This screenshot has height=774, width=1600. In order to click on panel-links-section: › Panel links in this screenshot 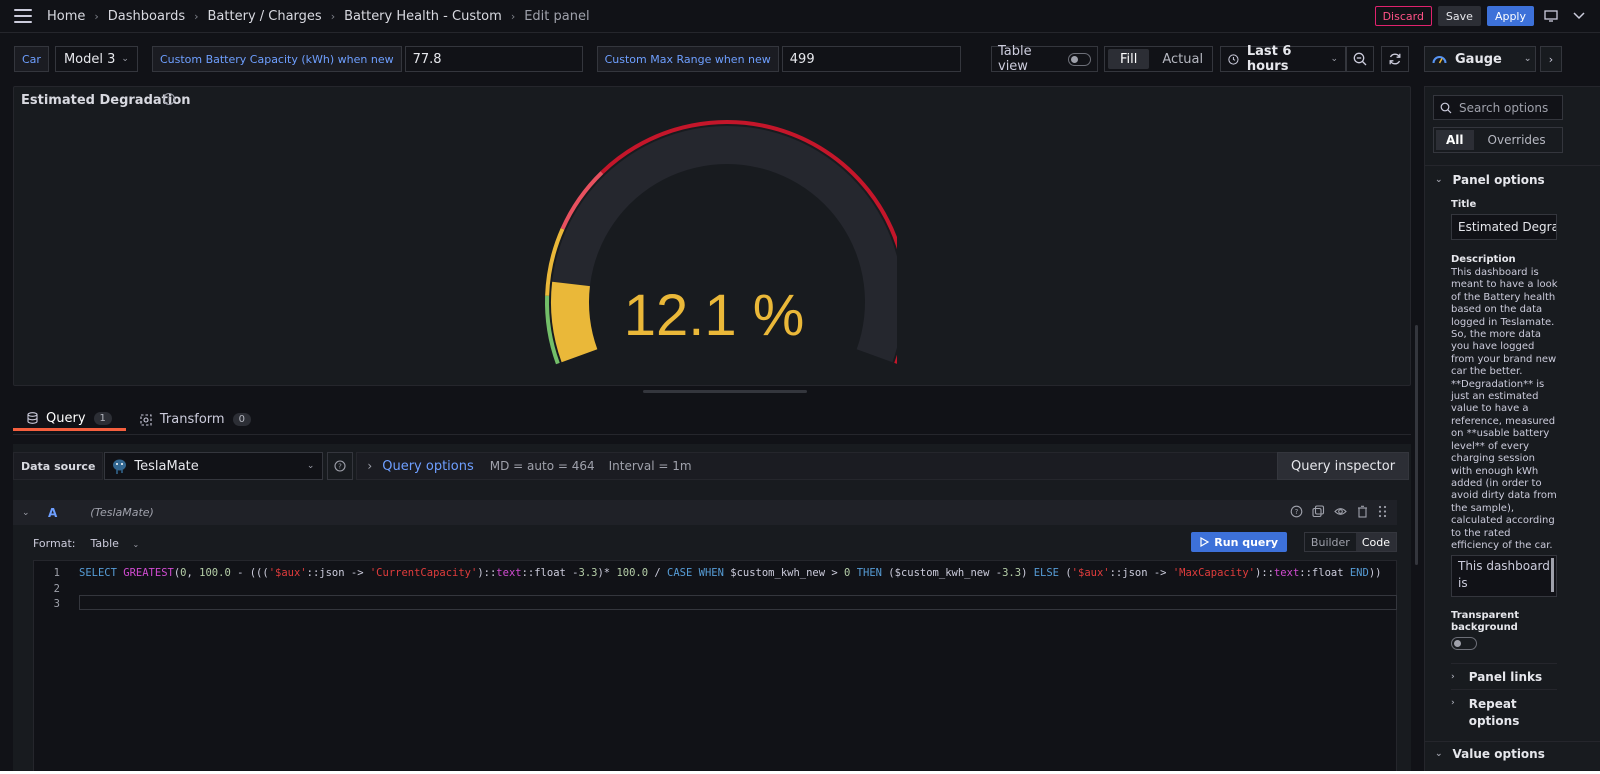, I will do `click(1504, 673)`.